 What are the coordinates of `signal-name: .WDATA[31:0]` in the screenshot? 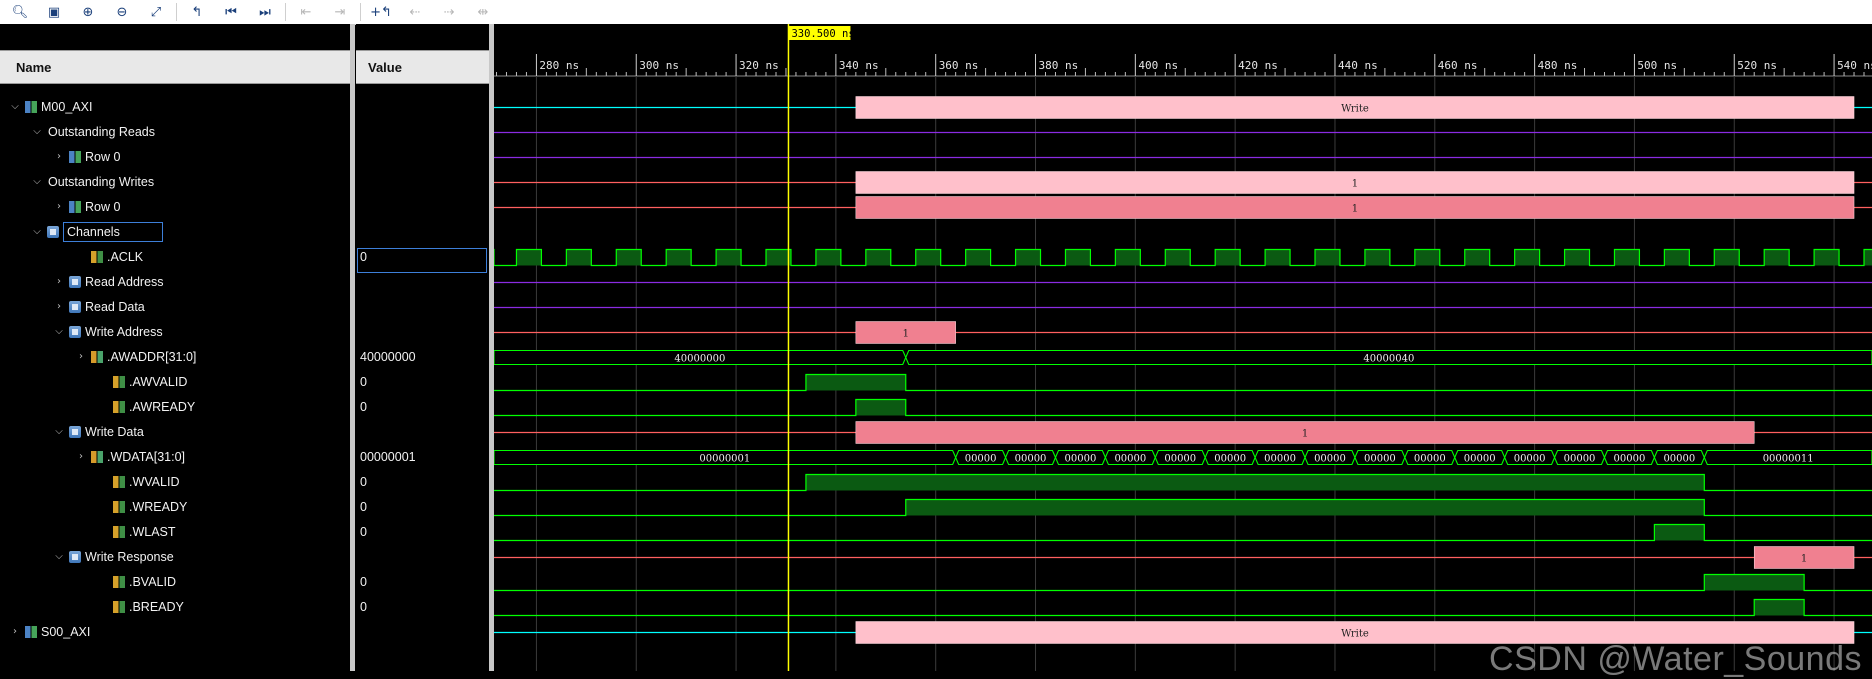 It's located at (146, 457).